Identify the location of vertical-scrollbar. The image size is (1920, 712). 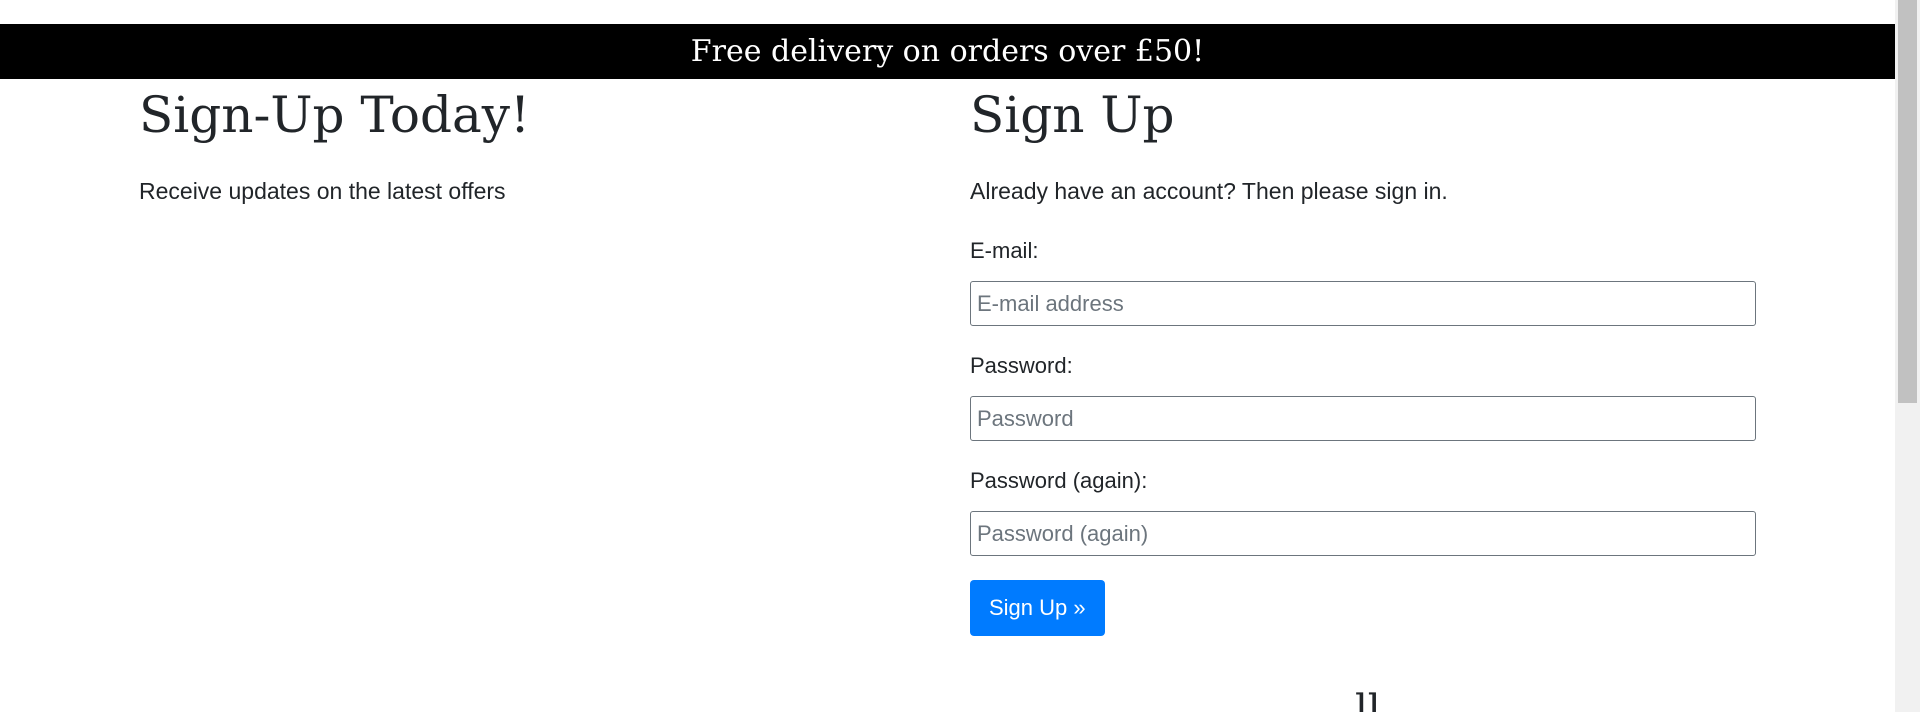
(1907, 356).